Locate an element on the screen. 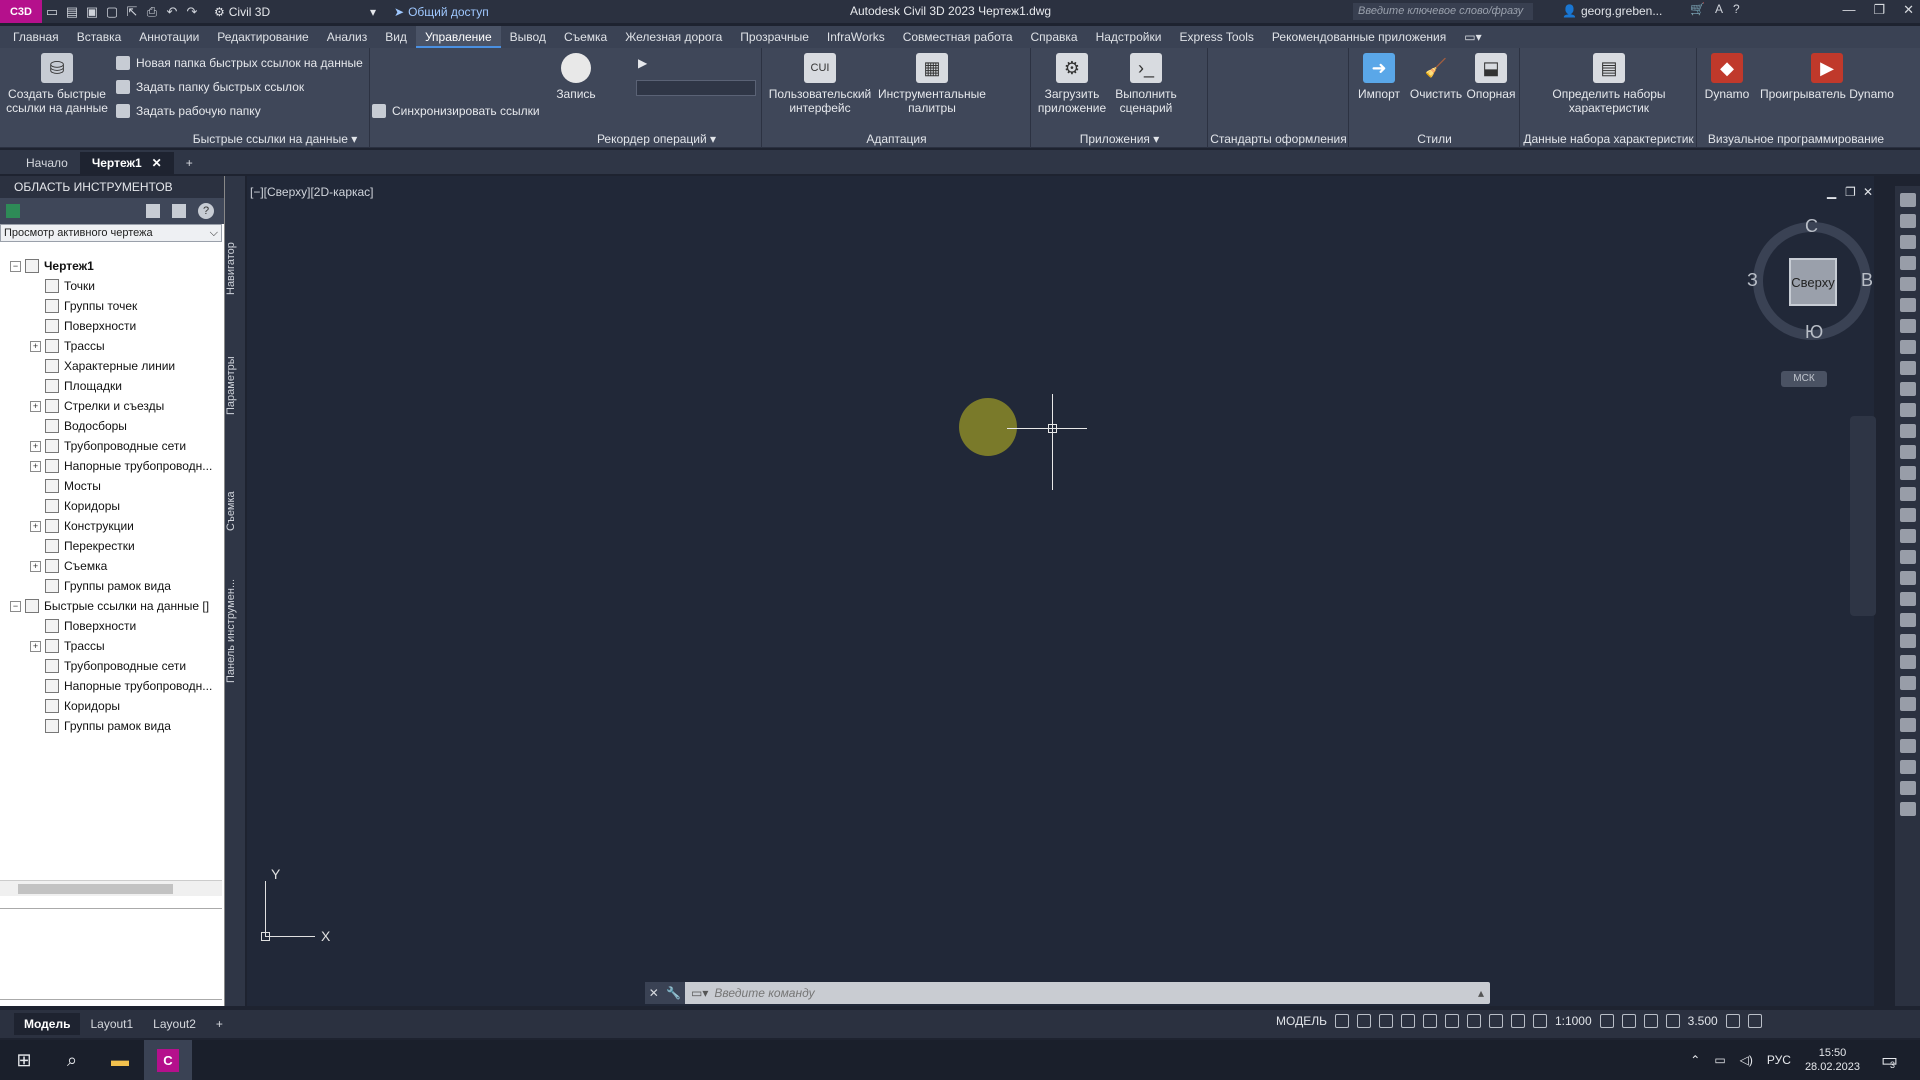  tree-item: Поверхности is located at coordinates (111, 326).